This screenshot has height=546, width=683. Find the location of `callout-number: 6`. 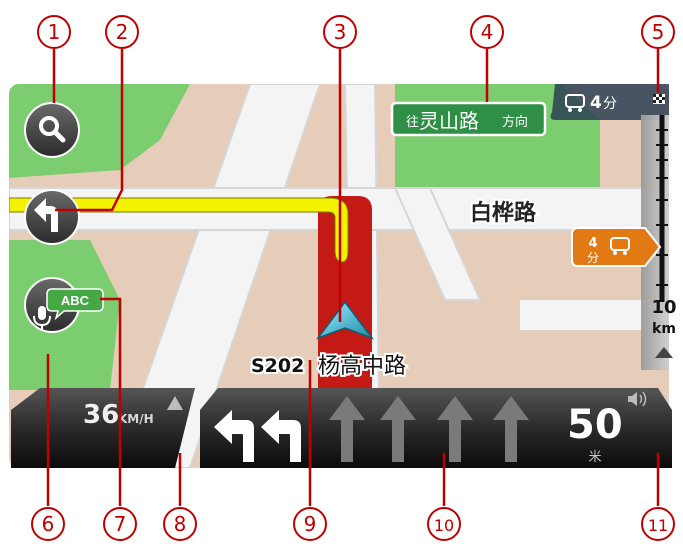

callout-number: 6 is located at coordinates (48, 524).